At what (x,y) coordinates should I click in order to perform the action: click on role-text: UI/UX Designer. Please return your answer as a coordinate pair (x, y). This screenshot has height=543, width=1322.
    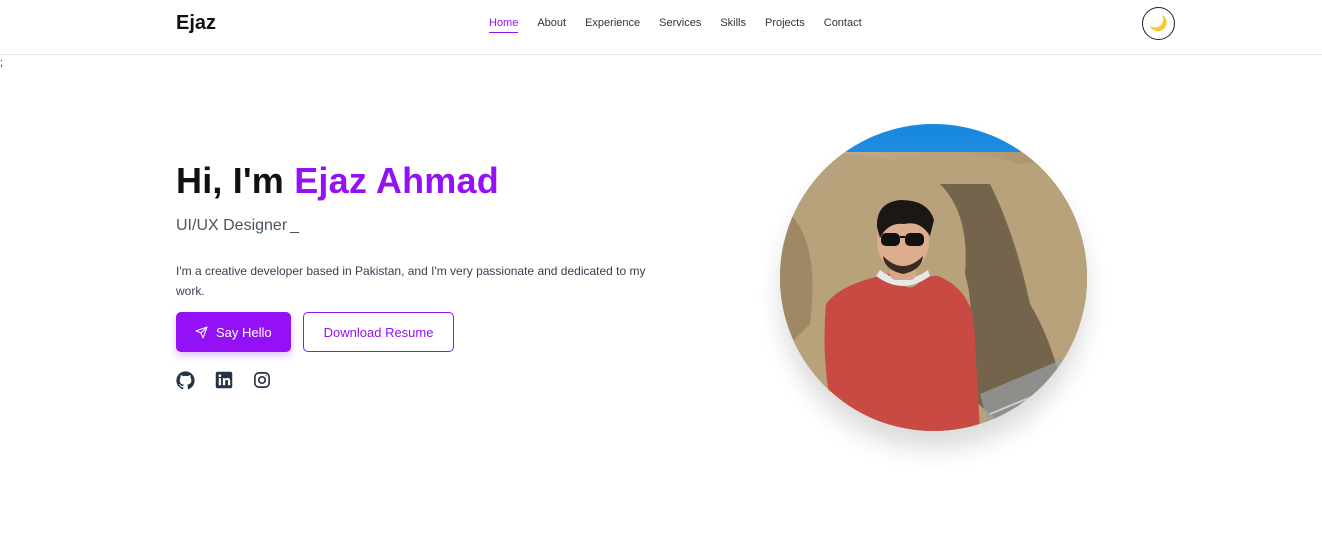
    Looking at the image, I should click on (232, 225).